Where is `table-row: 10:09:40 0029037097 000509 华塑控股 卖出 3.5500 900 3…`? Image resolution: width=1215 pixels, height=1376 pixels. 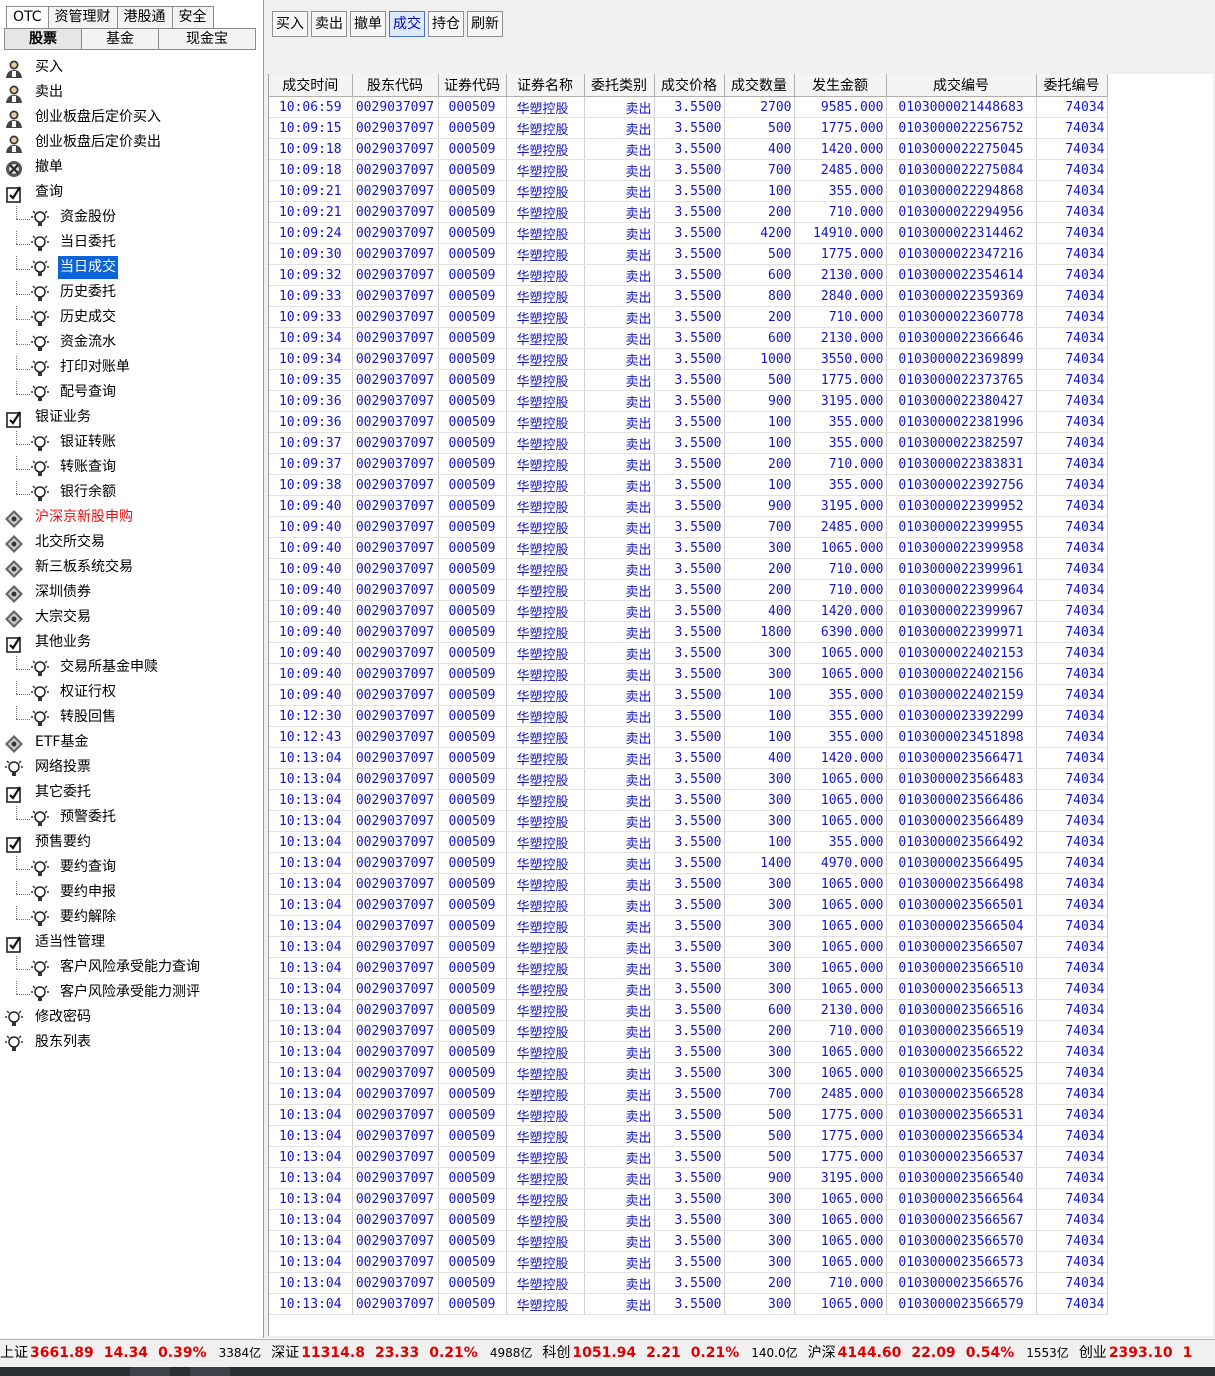
table-row: 10:09:40 0029037097 000509 华塑控股 卖出 3.5500 900 3… is located at coordinates (688, 506).